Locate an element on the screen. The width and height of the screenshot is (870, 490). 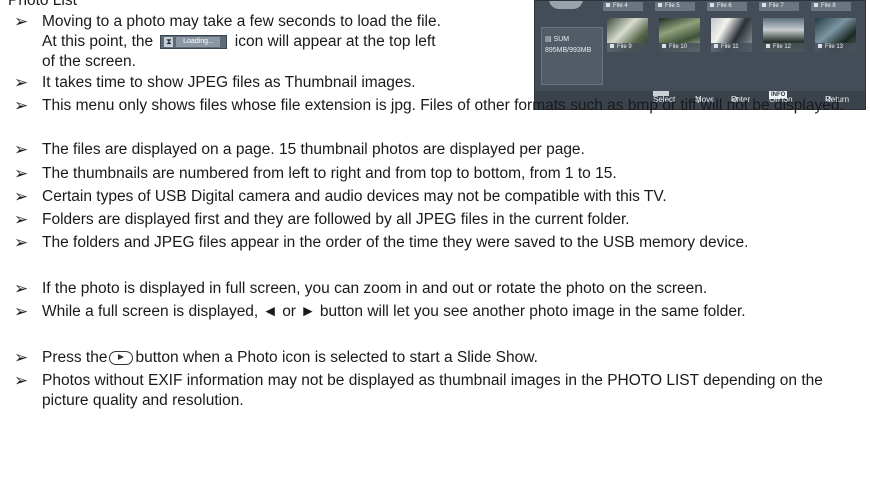
photo-thumbnail: File 10 is located at coordinates (679, 35).